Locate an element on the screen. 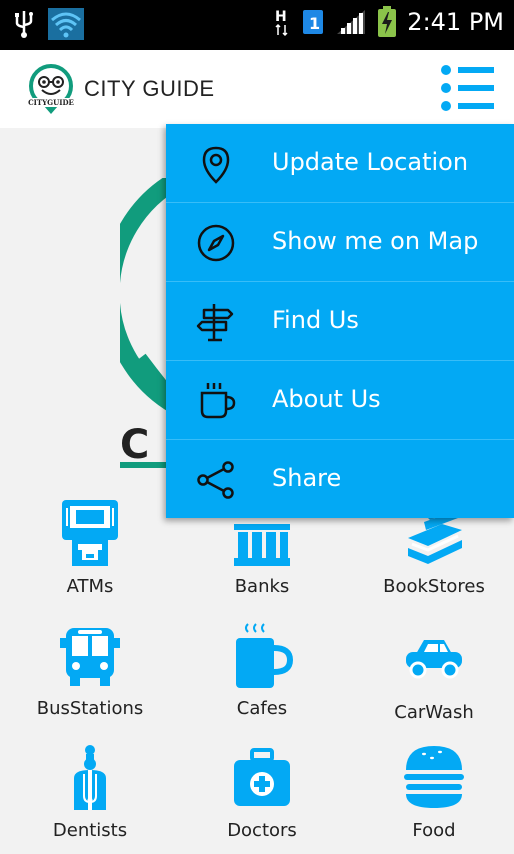  category-doctors: Doctors is located at coordinates (262, 797).